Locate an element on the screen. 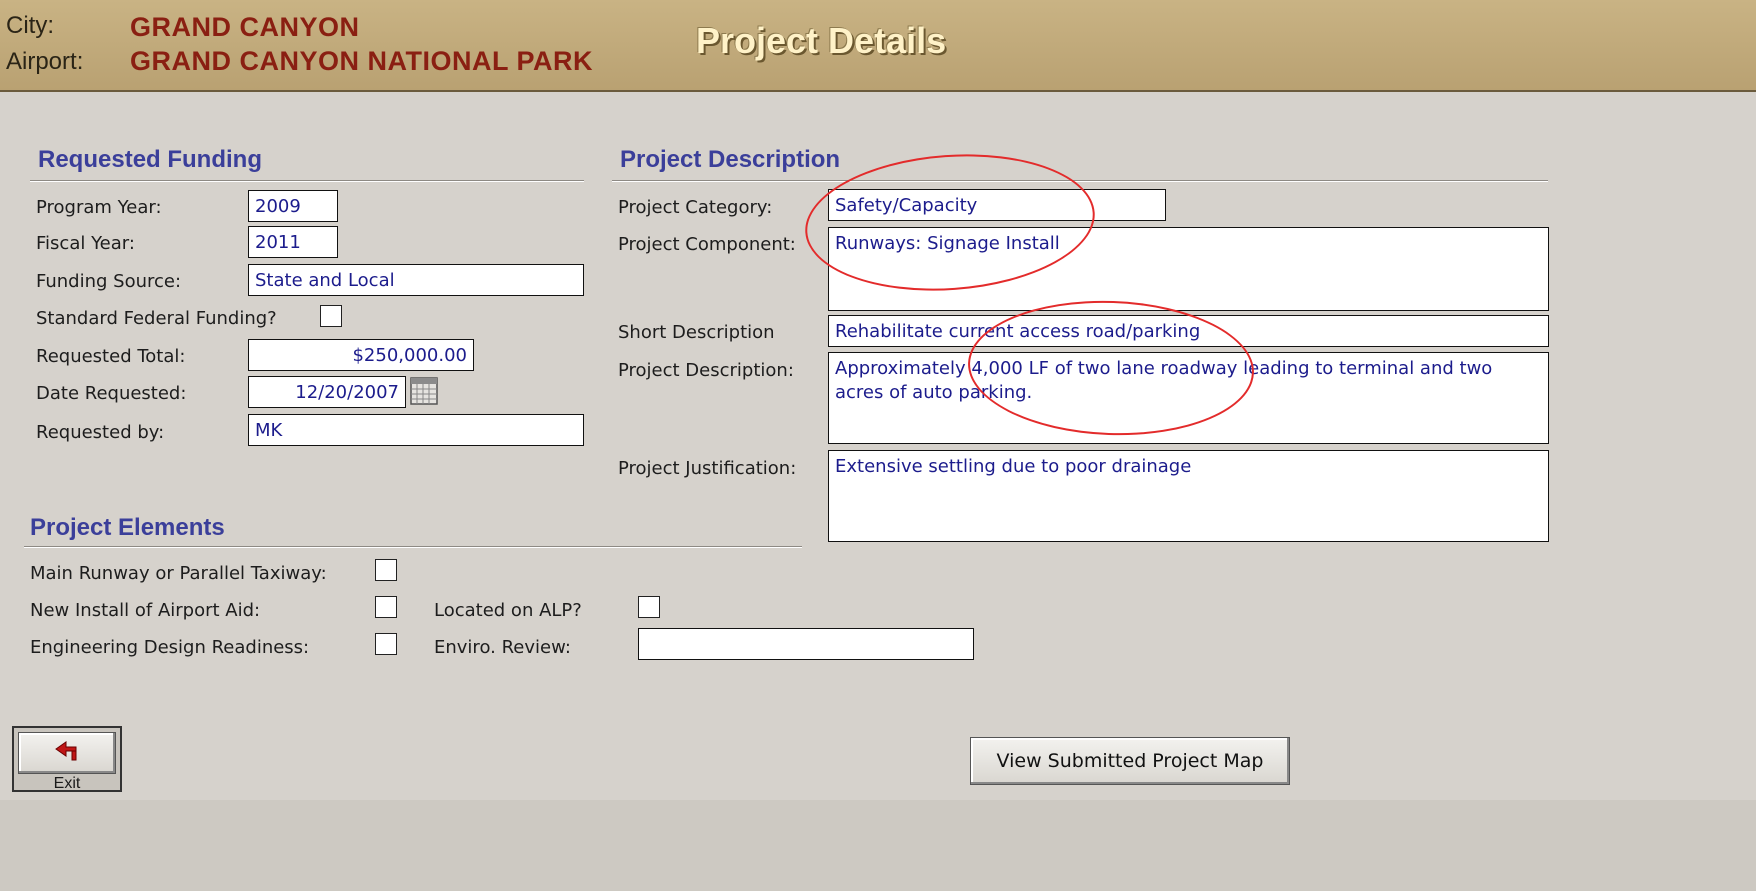  airport-value: GRAND CANYON NATIONAL PARK is located at coordinates (361, 61).